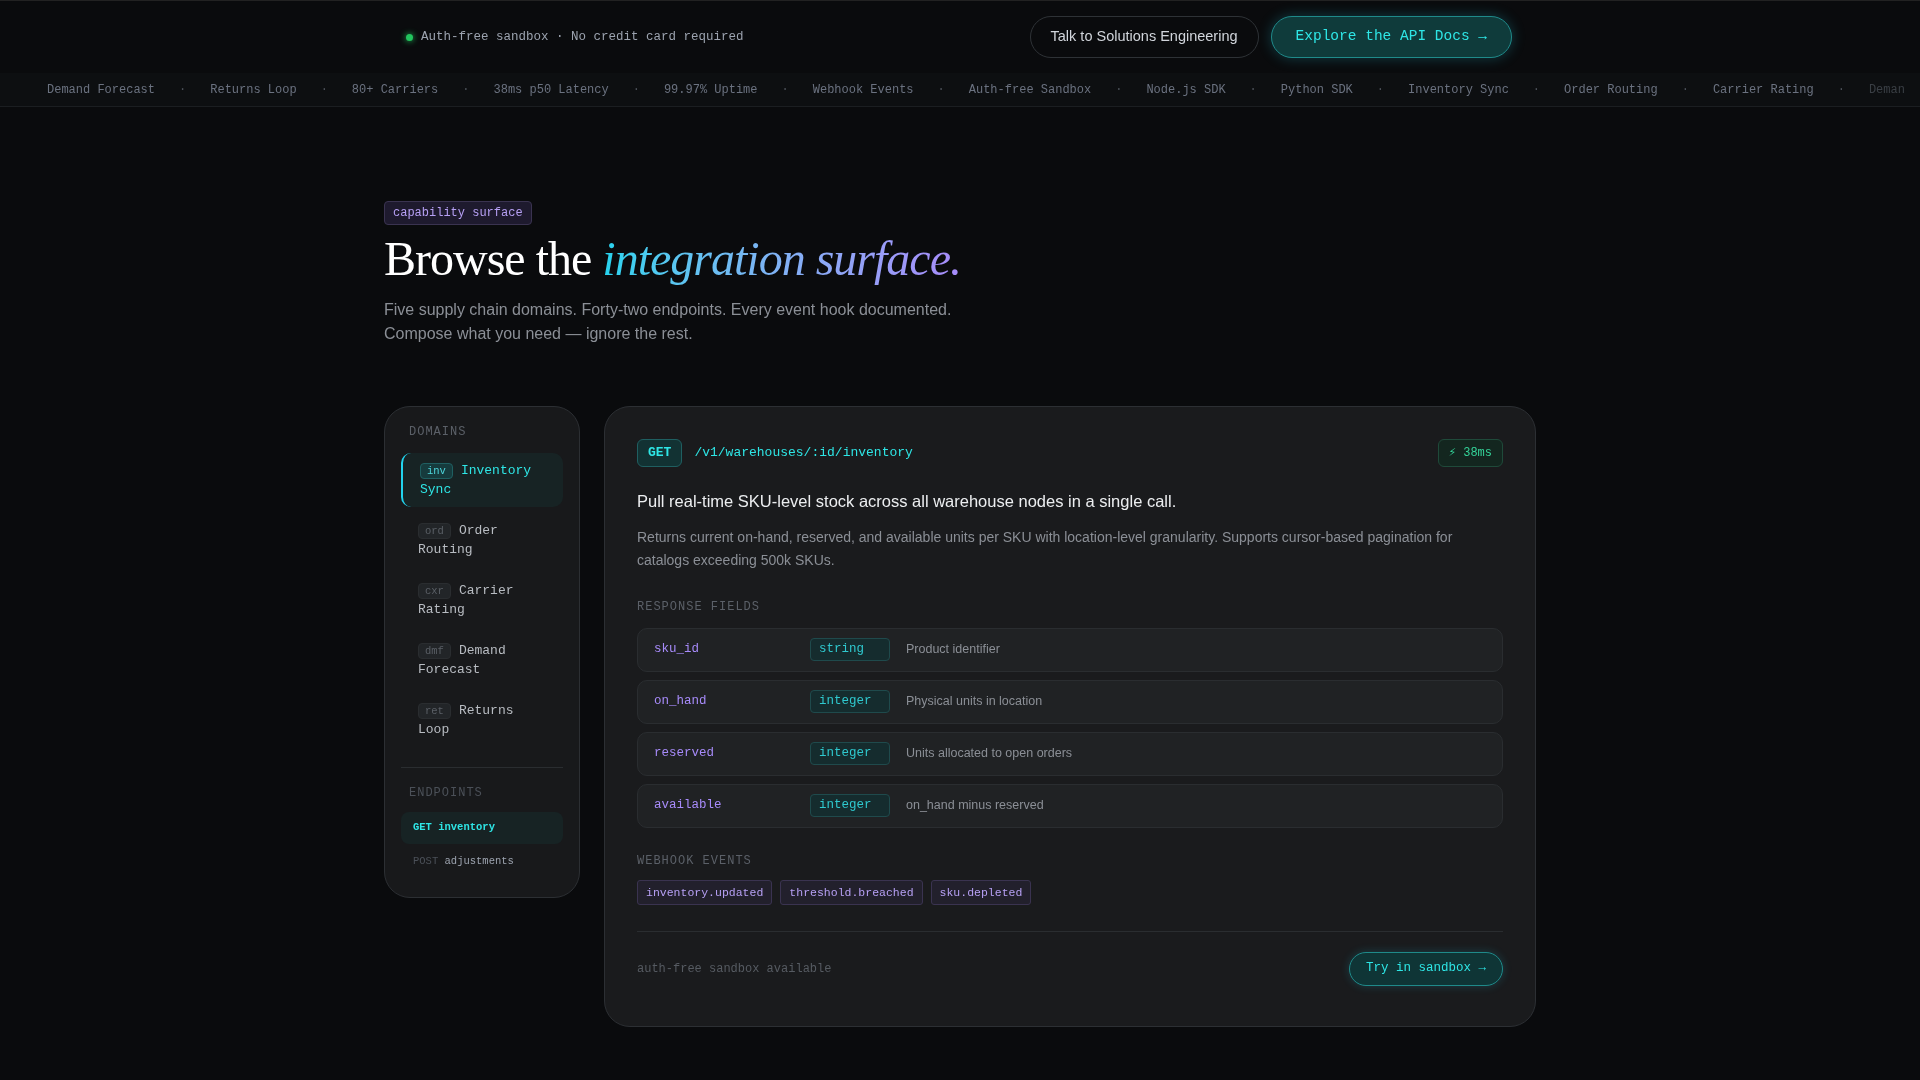 Image resolution: width=1920 pixels, height=1080 pixels. What do you see at coordinates (668, 309) in the screenshot?
I see `hero-subtitle: Five supply chain domains. Forty-two endpoints. Every event hook documented.` at bounding box center [668, 309].